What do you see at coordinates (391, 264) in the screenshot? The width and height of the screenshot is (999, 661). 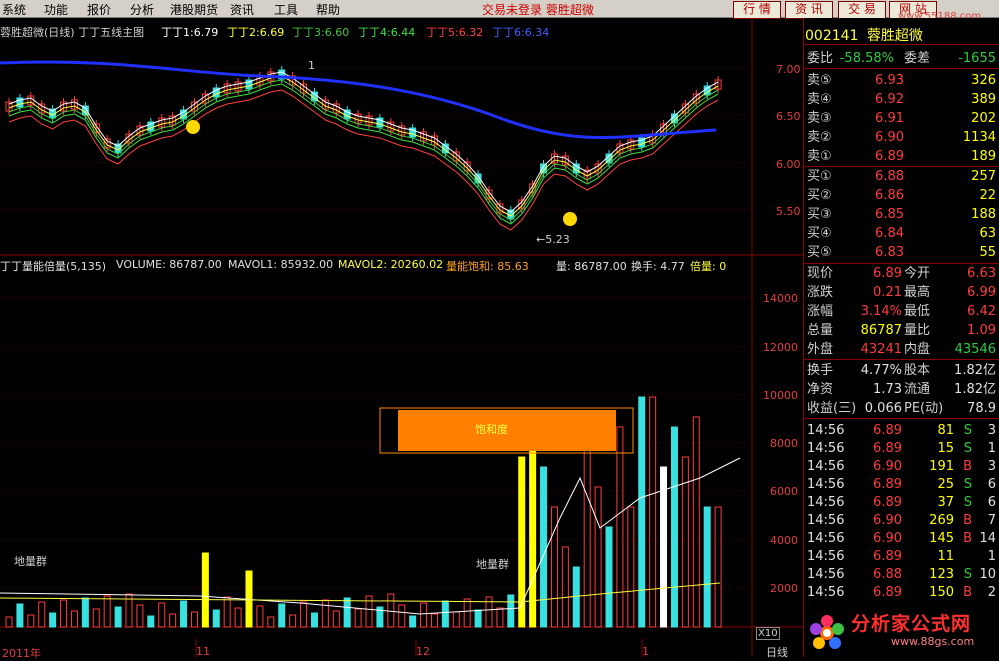 I see `vol-mavol2: MAVOL2: 20260.02` at bounding box center [391, 264].